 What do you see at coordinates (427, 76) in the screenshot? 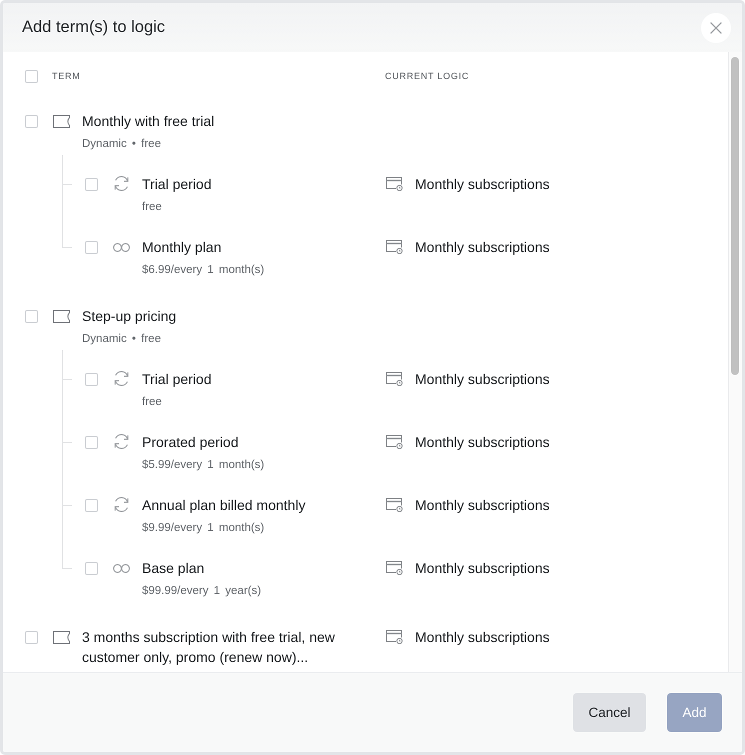
I see `column-header: CURRENT LOGIC` at bounding box center [427, 76].